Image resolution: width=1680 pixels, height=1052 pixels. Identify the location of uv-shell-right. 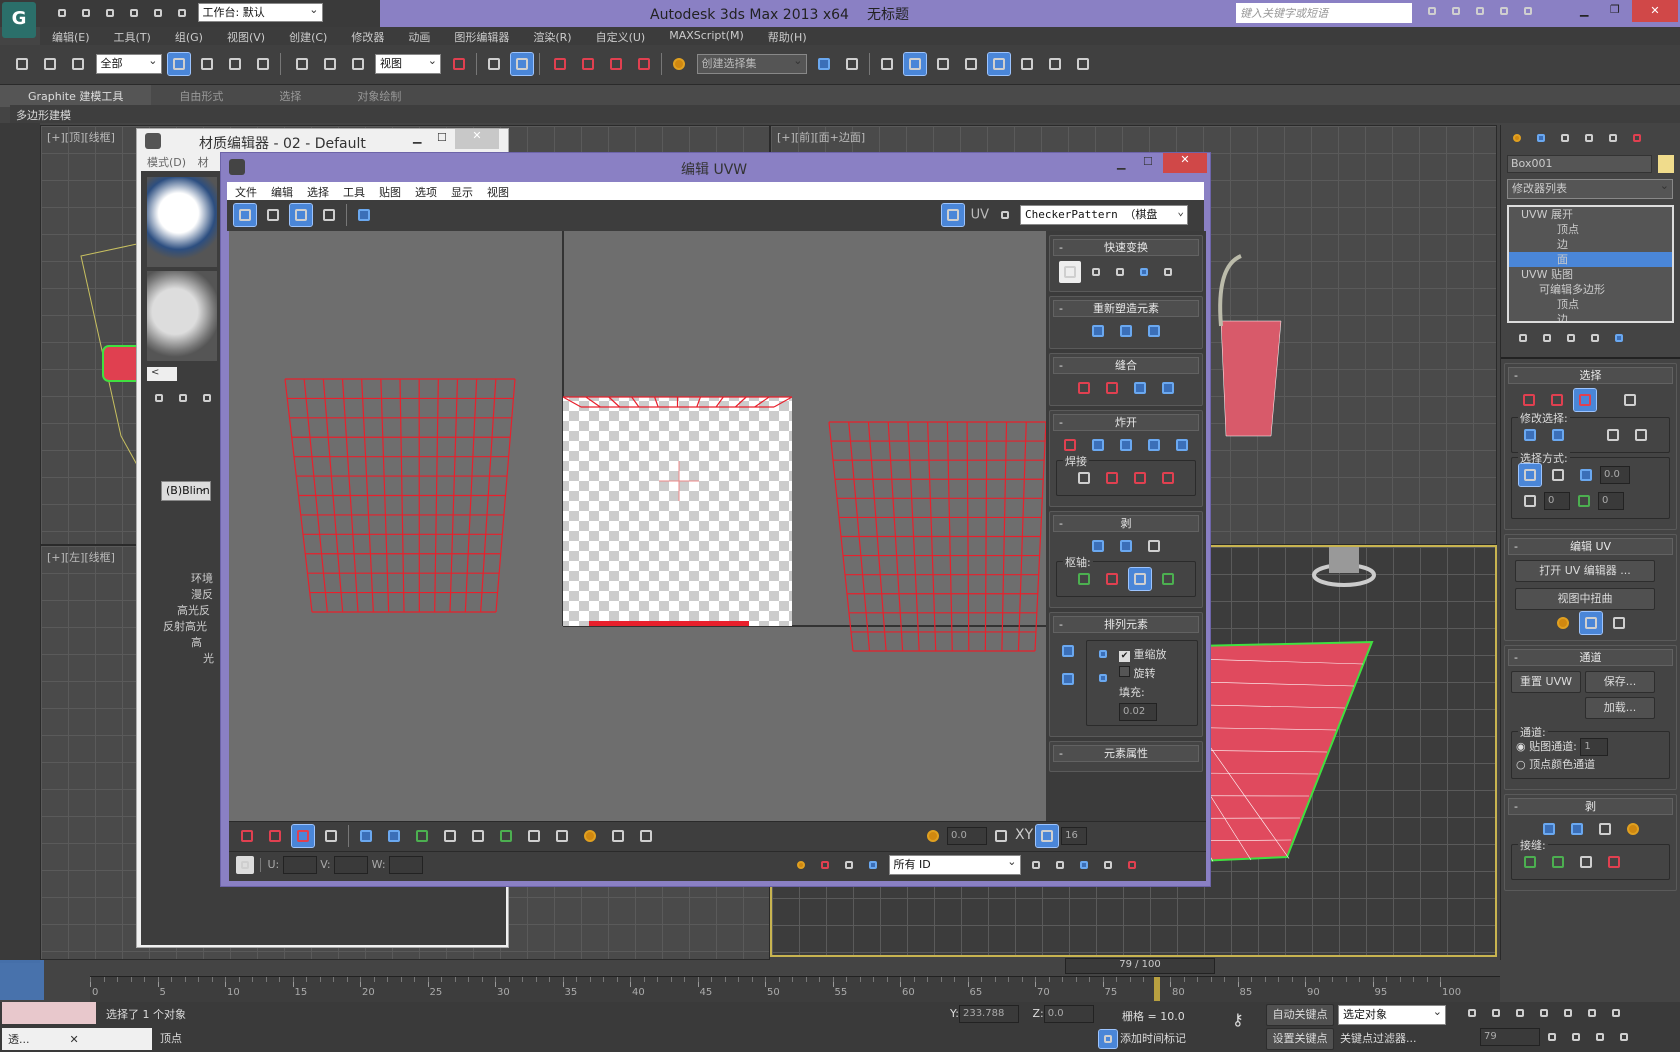
(937, 536).